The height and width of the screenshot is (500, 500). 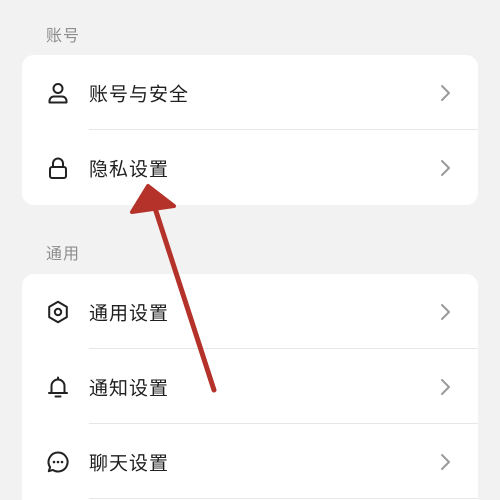 I want to click on divider, so click(x=283, y=498).